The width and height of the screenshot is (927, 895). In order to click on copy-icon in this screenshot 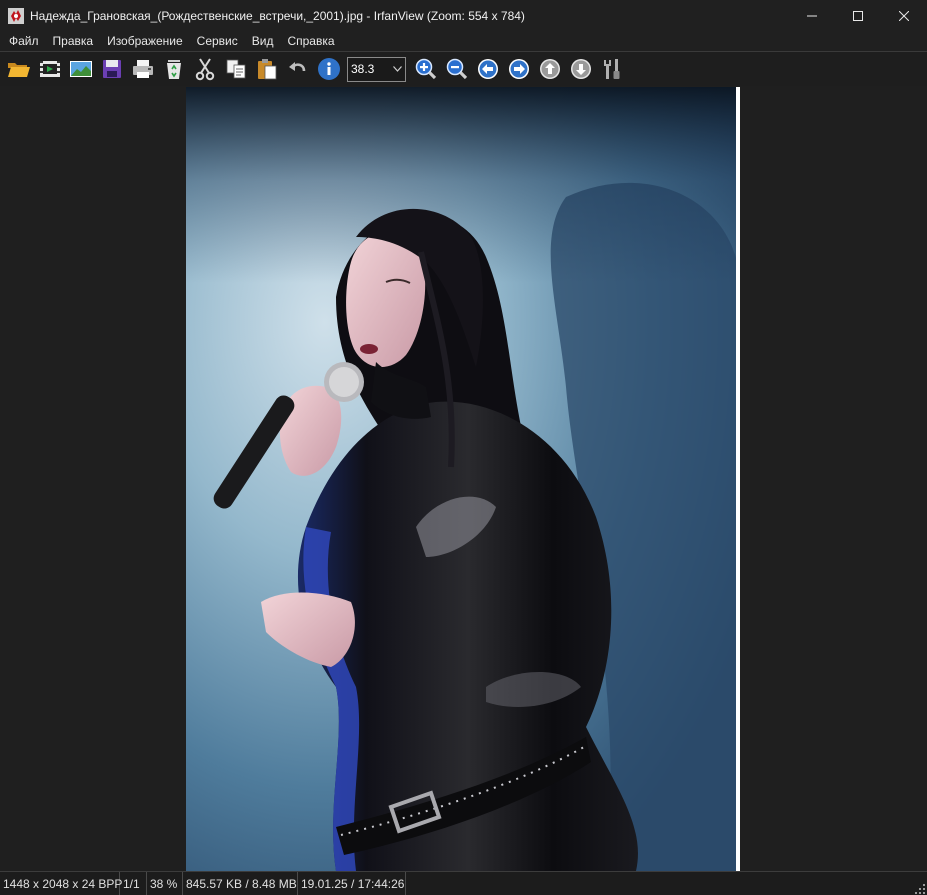, I will do `click(235, 69)`.